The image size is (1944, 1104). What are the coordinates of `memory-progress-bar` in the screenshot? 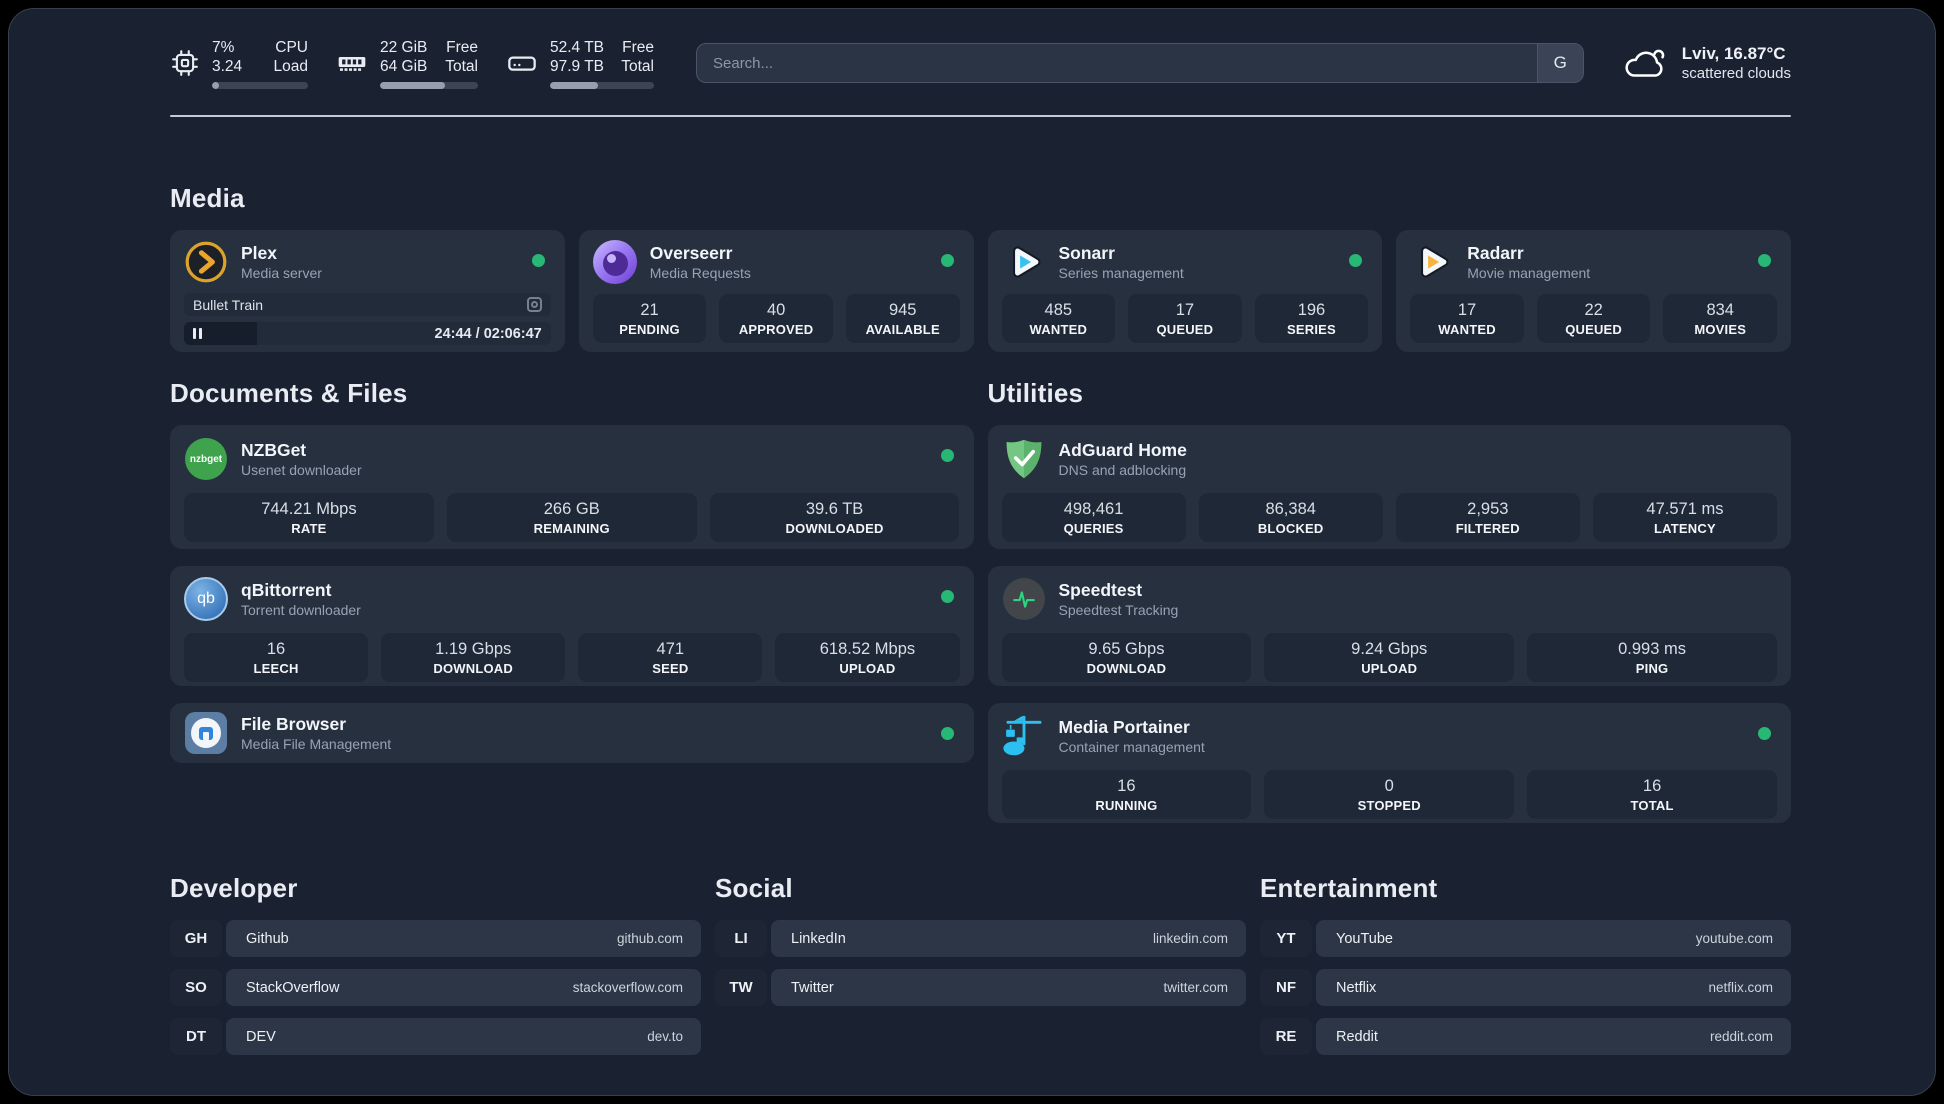 It's located at (429, 85).